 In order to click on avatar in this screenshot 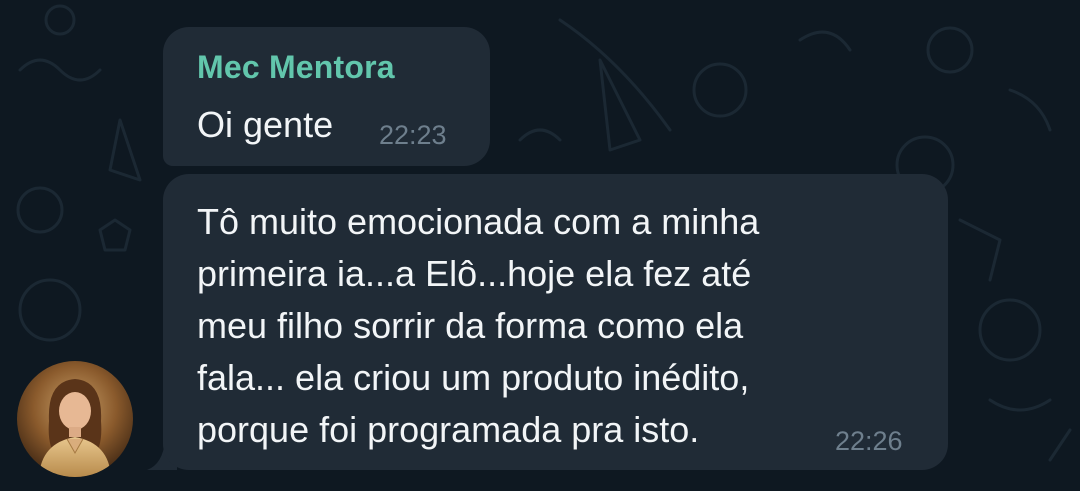, I will do `click(75, 419)`.